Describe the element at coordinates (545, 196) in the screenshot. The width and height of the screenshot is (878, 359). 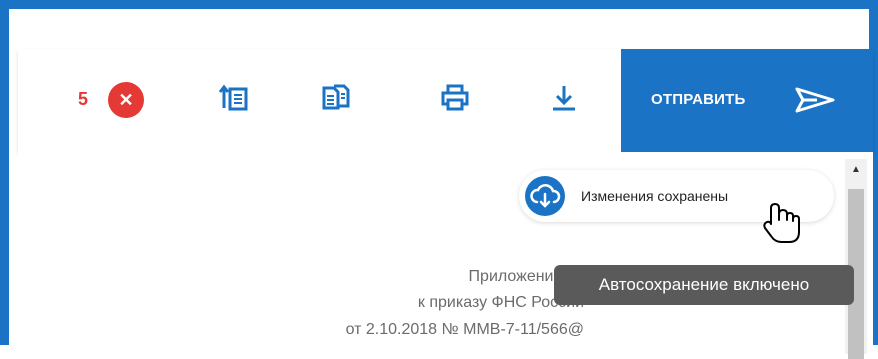
I see `cloud-upload-icon` at that location.